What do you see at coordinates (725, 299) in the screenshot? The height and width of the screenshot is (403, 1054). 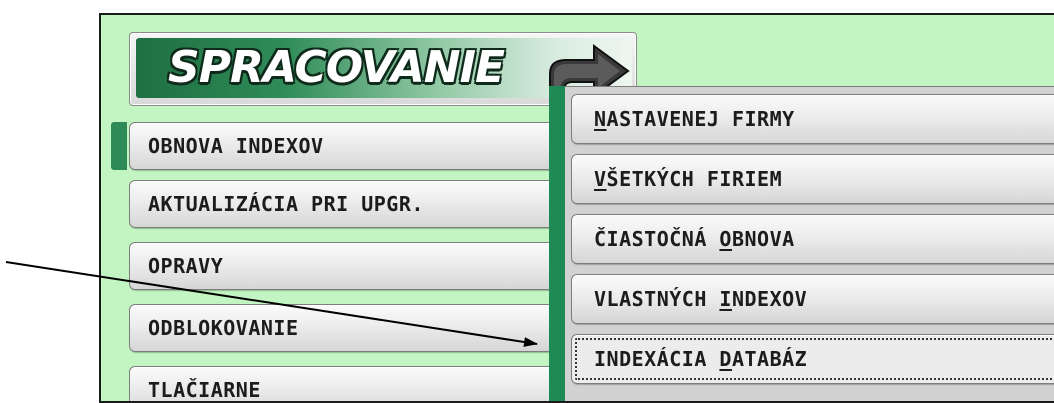 I see `hotkey-letter: I` at bounding box center [725, 299].